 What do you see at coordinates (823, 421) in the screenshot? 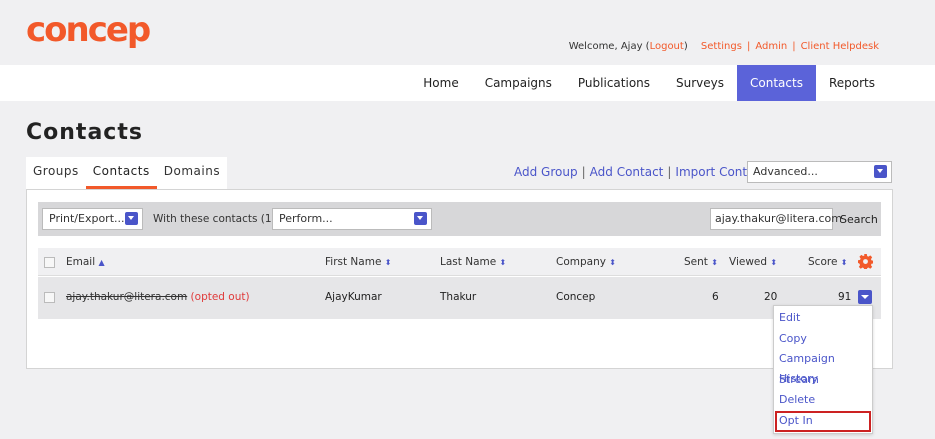
I see `menu-item-opt-in: Opt In` at bounding box center [823, 421].